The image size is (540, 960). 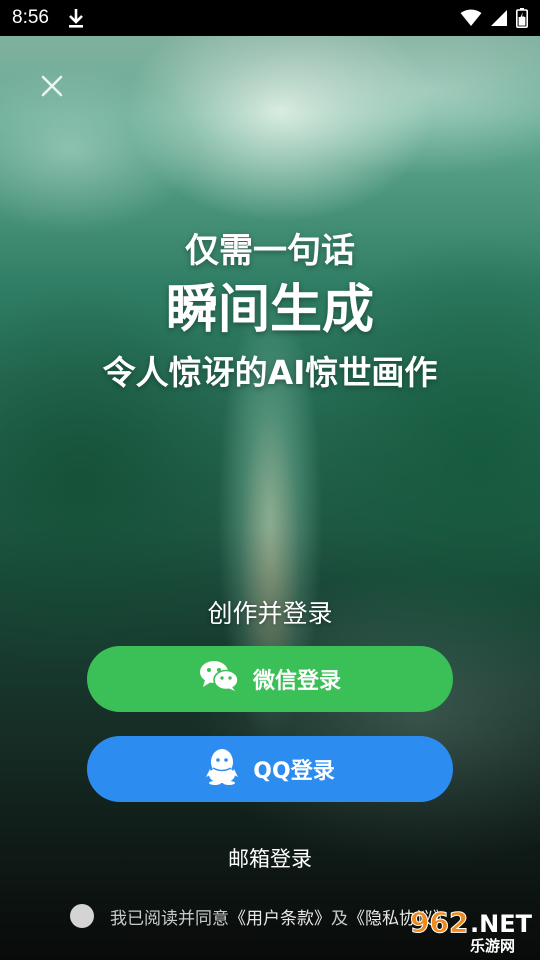 What do you see at coordinates (501, 924) in the screenshot?
I see `watermark-suffix: .NET` at bounding box center [501, 924].